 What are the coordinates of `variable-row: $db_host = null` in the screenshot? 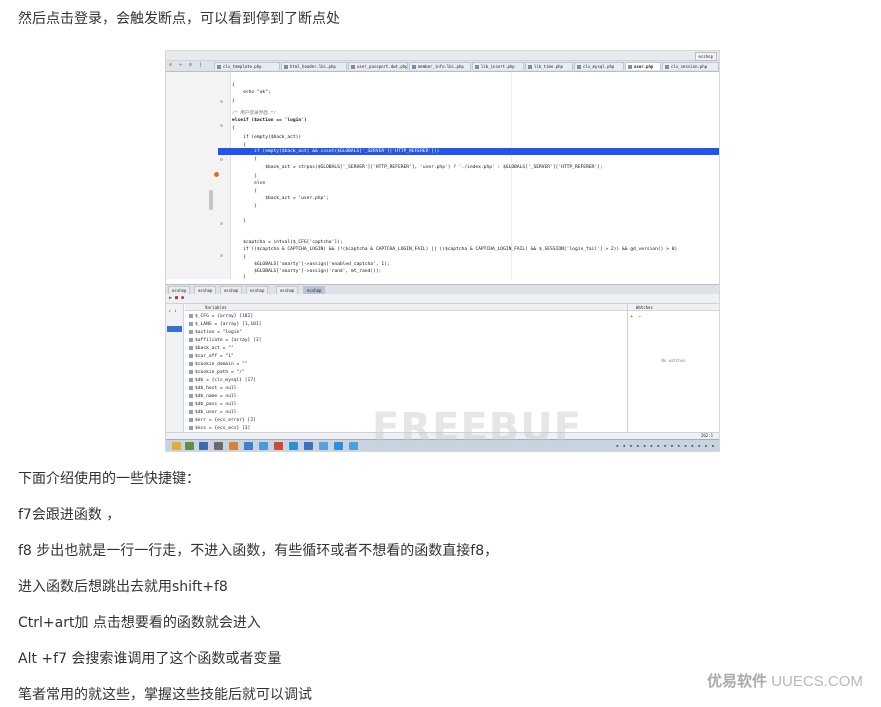 It's located at (213, 389).